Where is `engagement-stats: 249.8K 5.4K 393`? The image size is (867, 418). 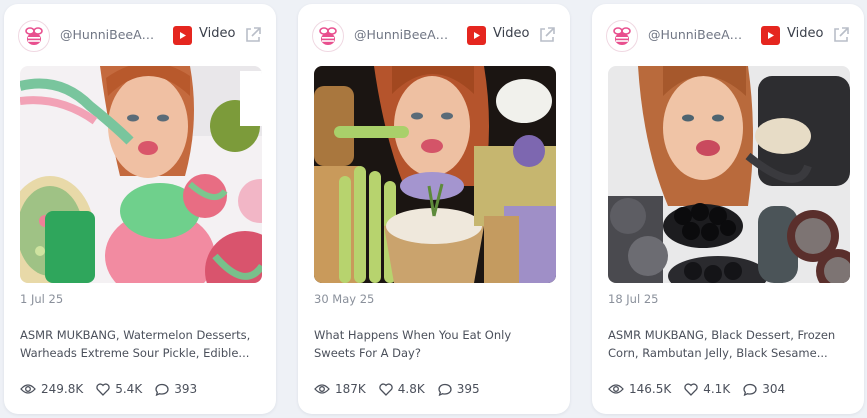 engagement-stats: 249.8K 5.4K 393 is located at coordinates (115, 389).